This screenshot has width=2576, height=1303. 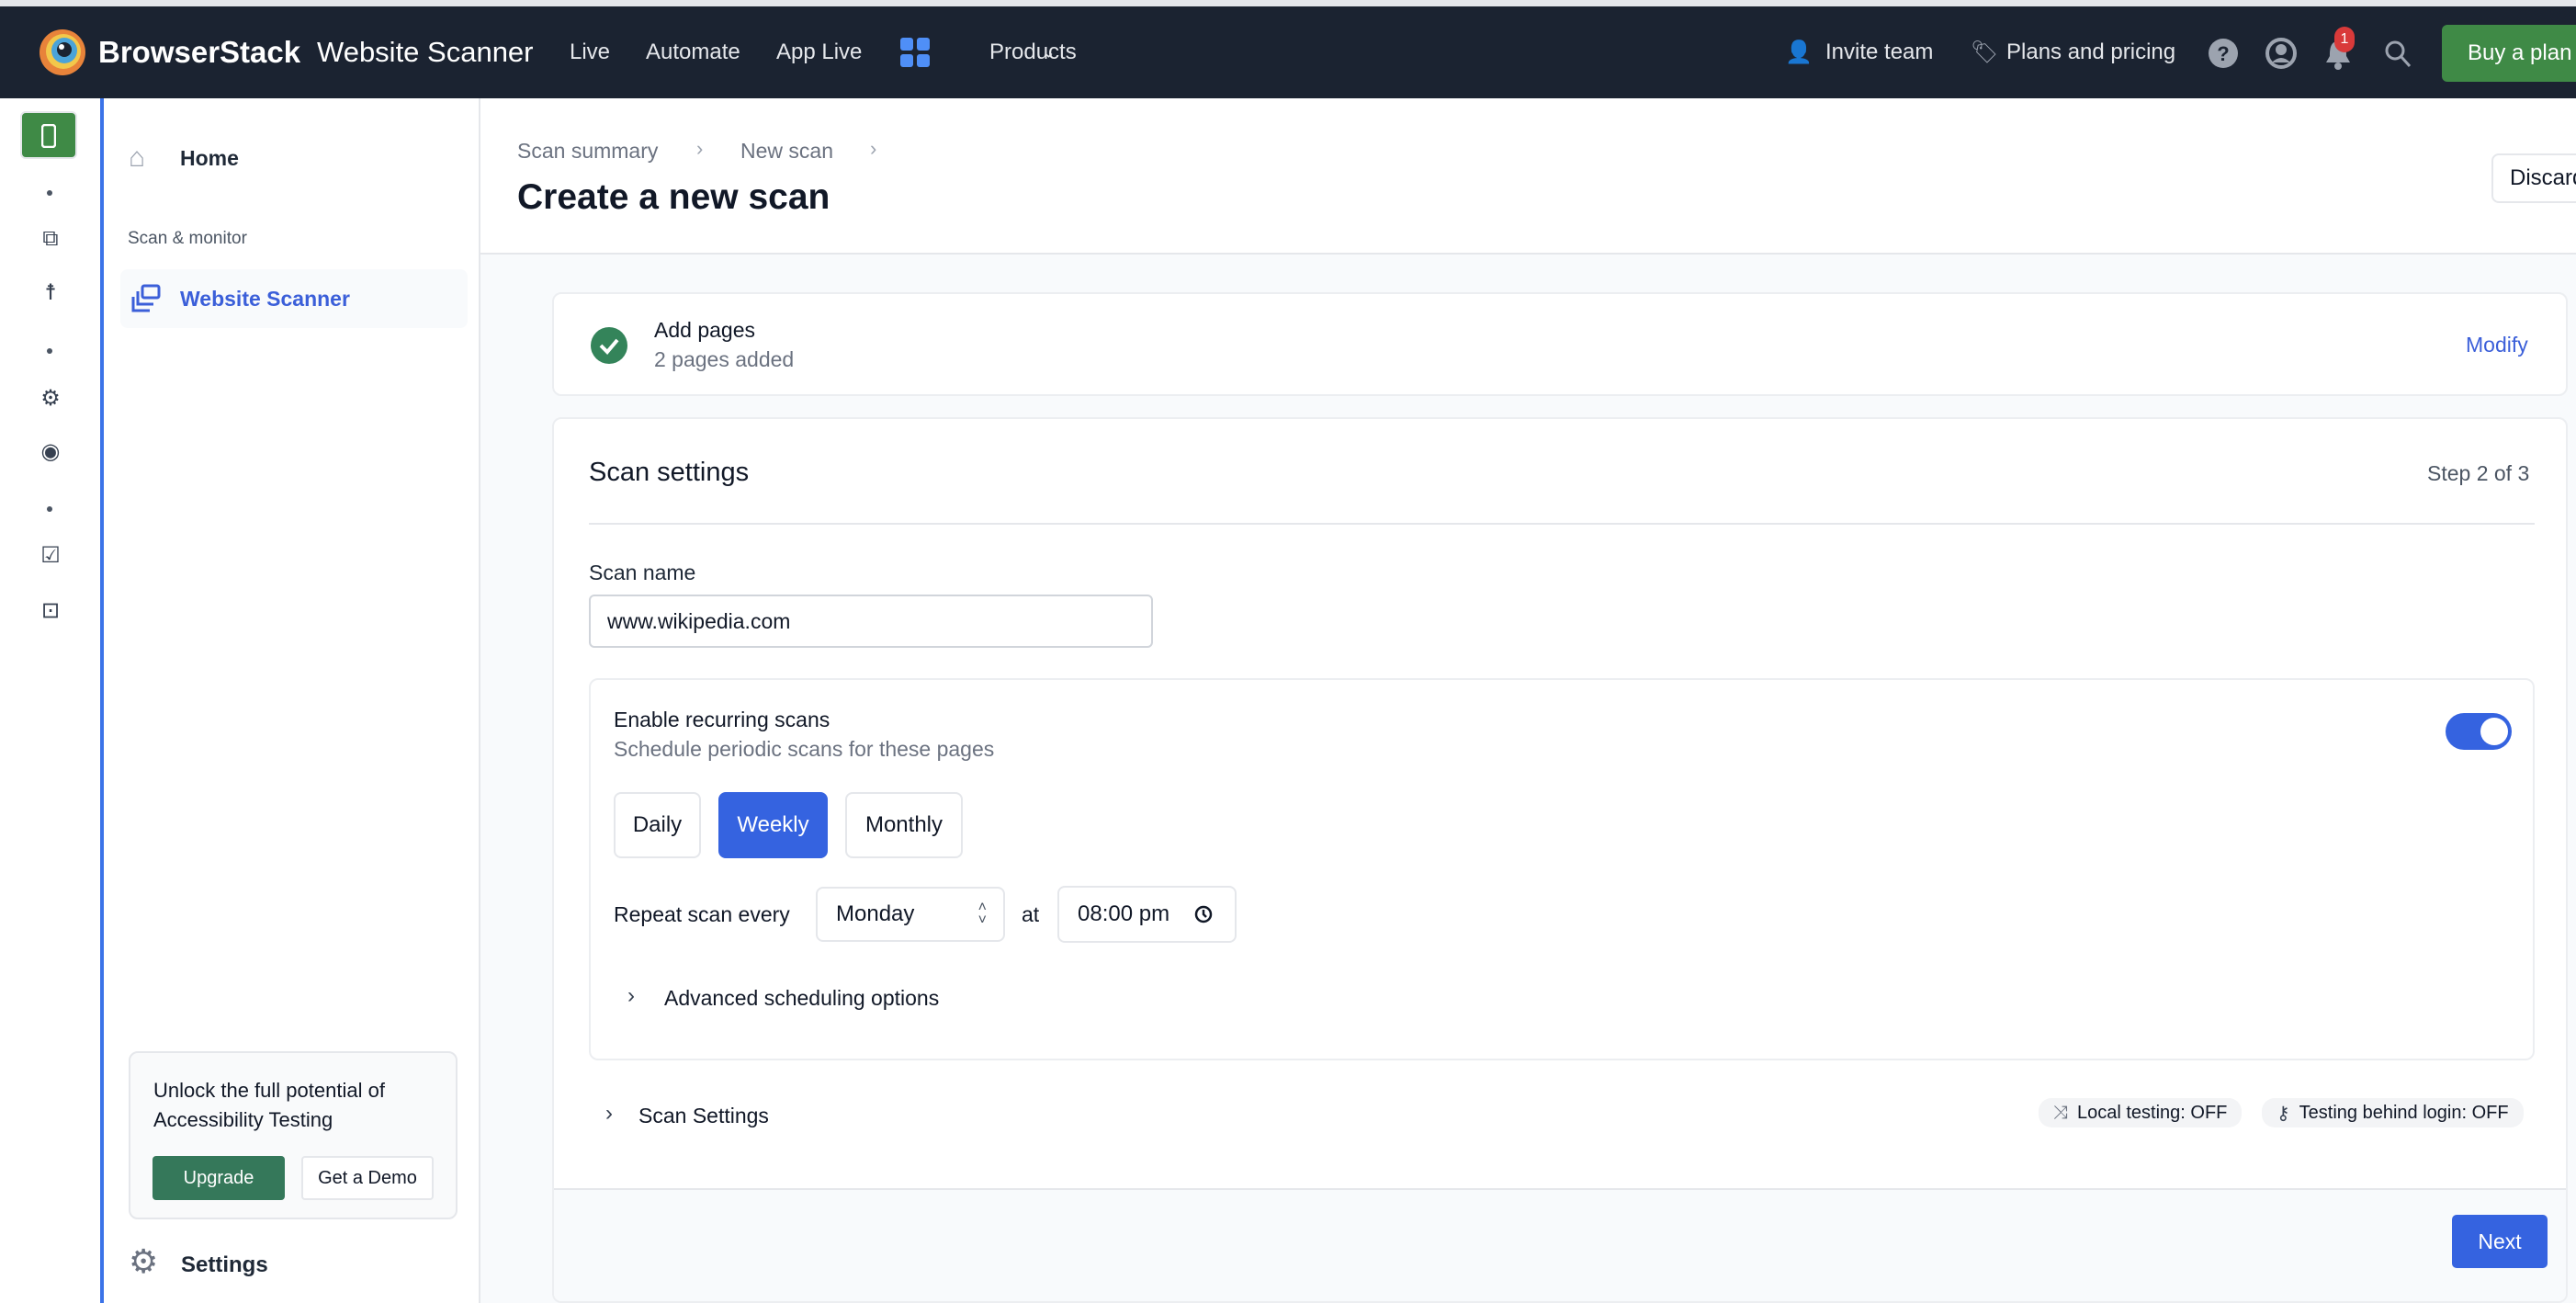 I want to click on time-input: 08:00 pm, so click(x=1147, y=915).